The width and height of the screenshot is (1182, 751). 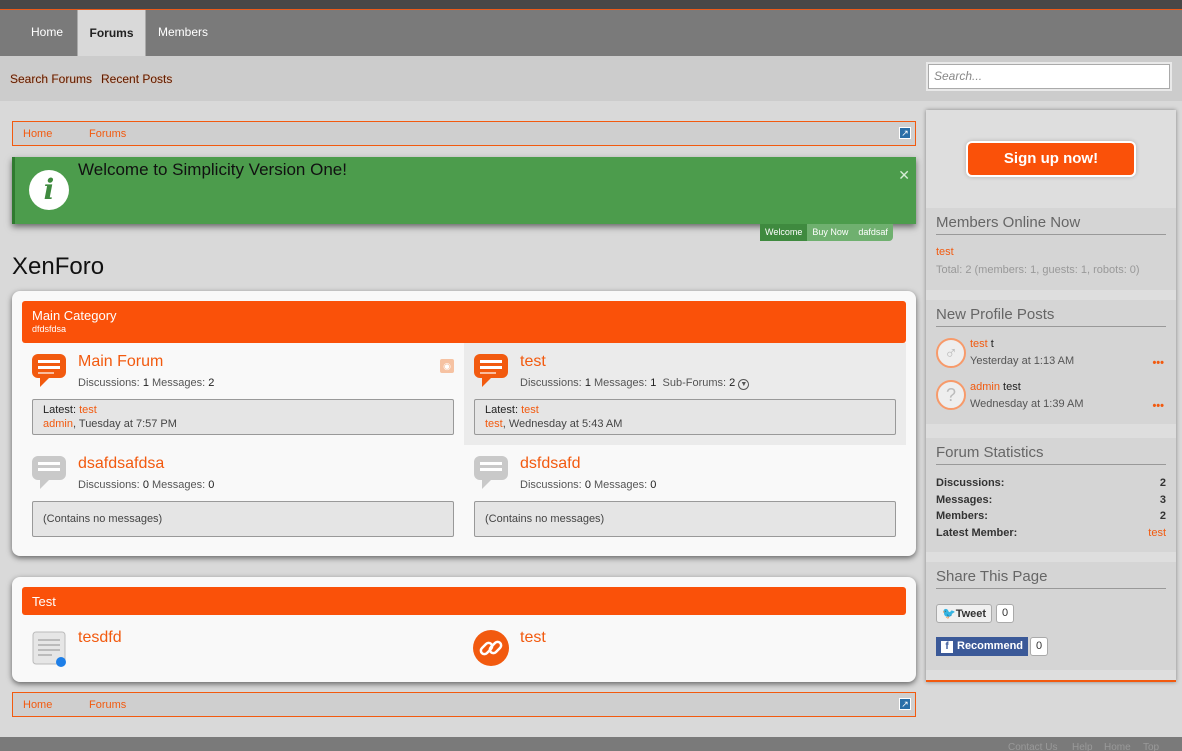 I want to click on link-node: test, so click(x=685, y=646).